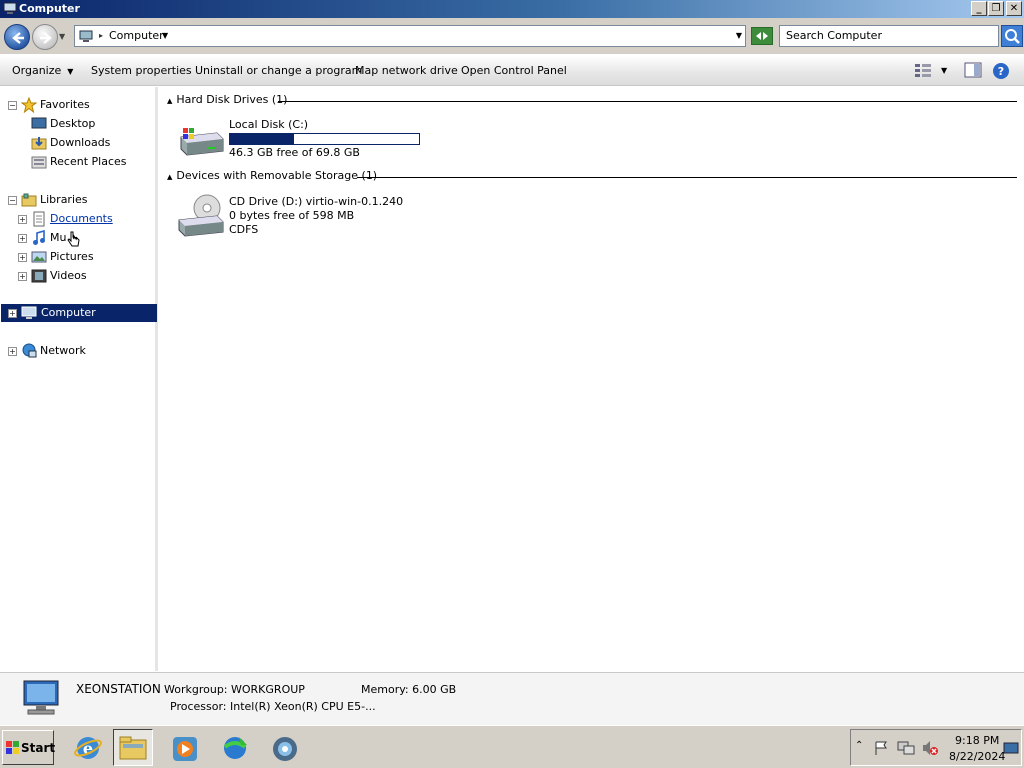 The image size is (1024, 768). I want to click on downloads-folder-icon, so click(39, 143).